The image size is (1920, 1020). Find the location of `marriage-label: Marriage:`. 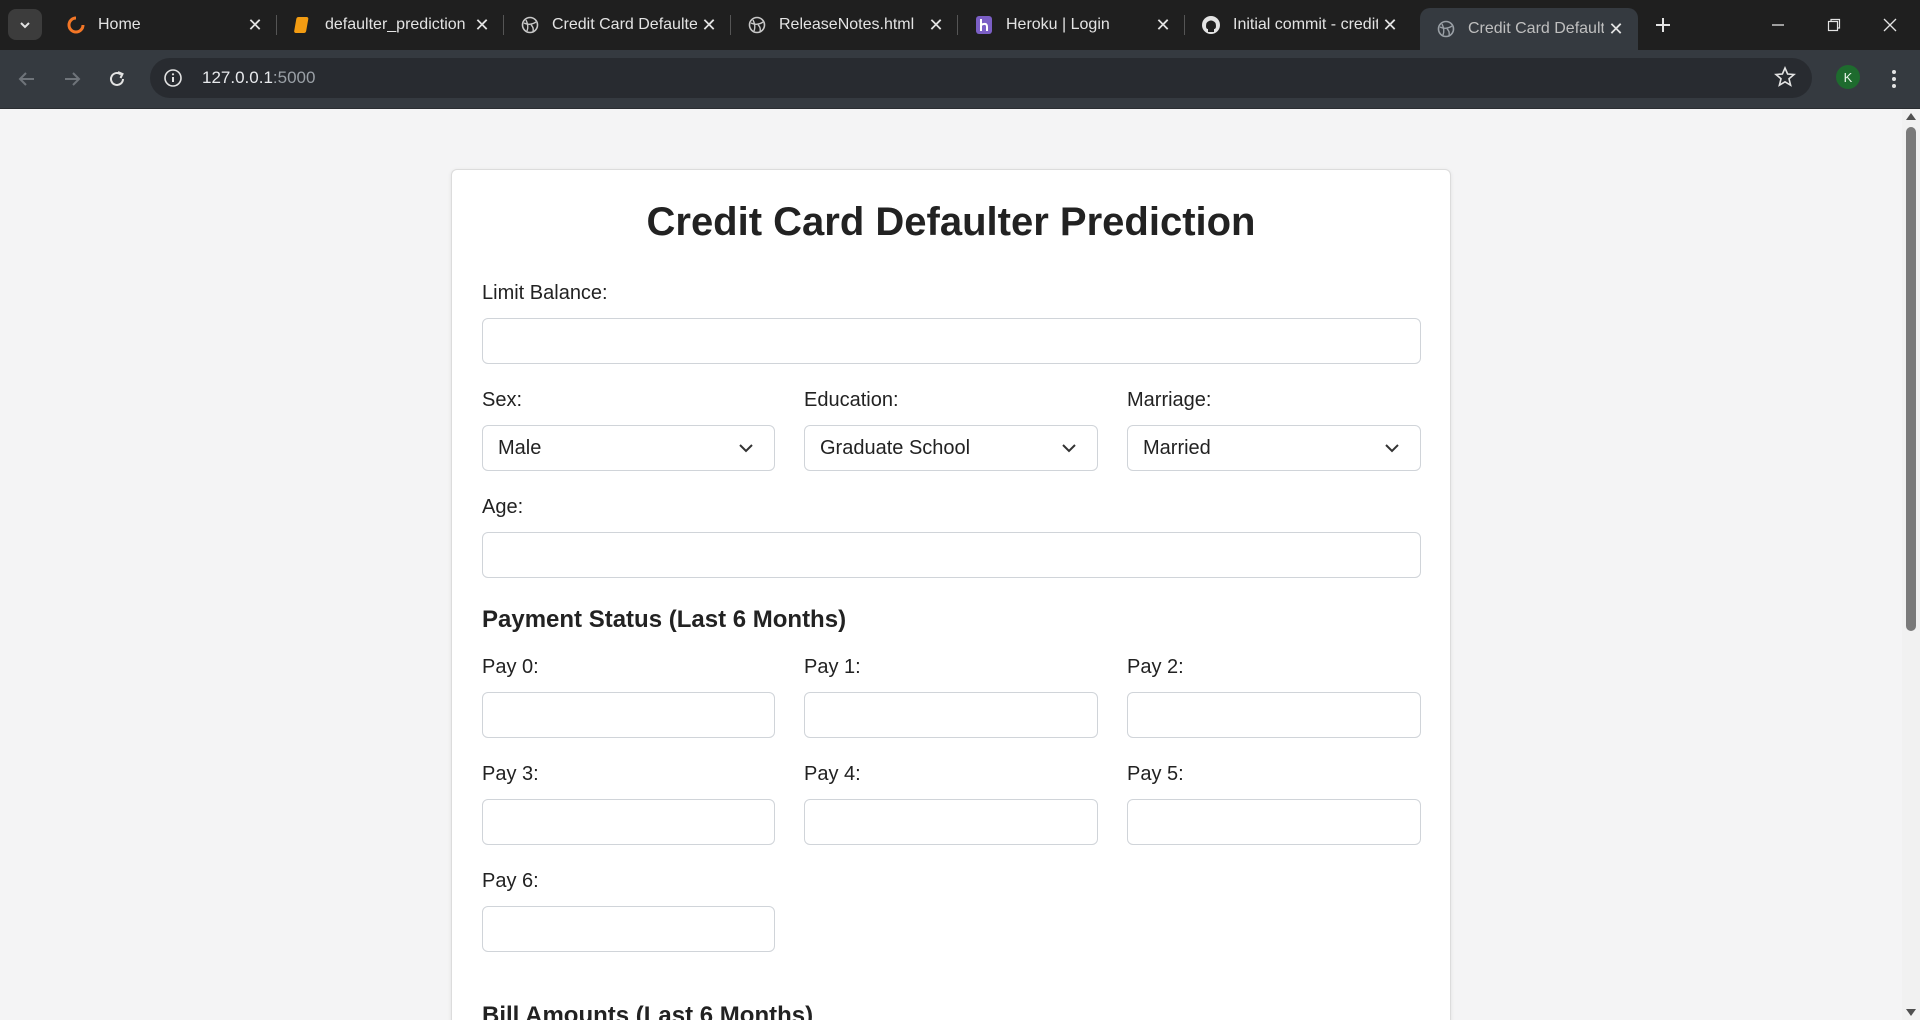

marriage-label: Marriage: is located at coordinates (1169, 400).